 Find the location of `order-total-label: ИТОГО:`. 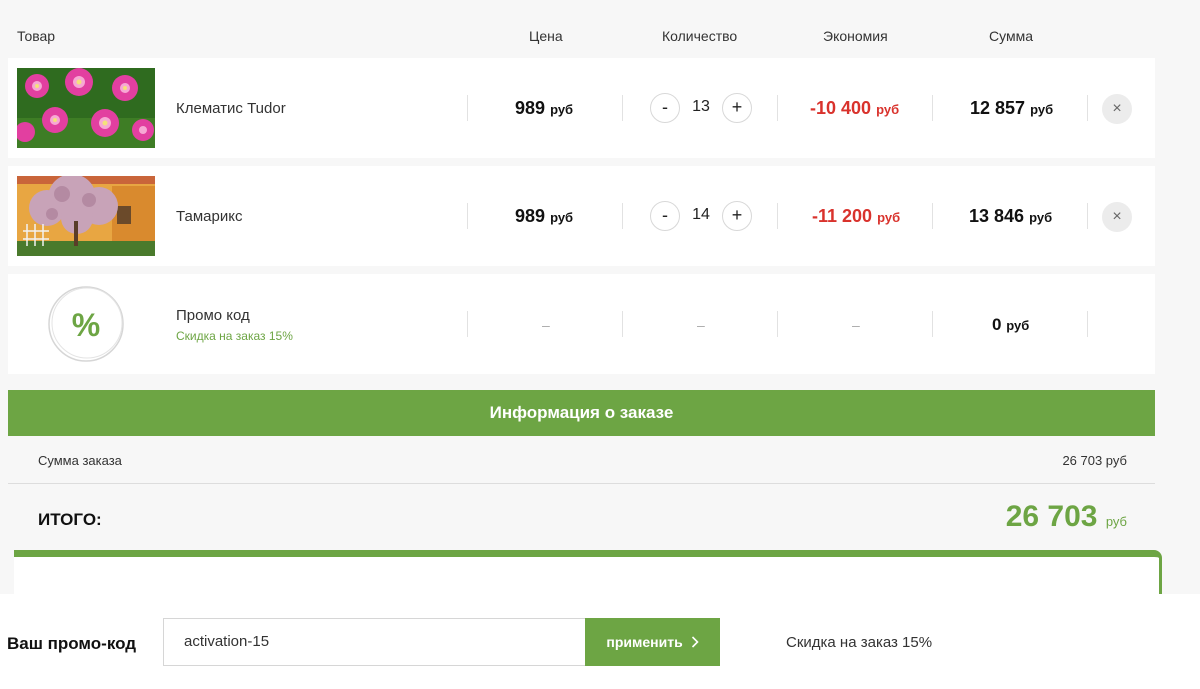

order-total-label: ИТОГО: is located at coordinates (70, 519).